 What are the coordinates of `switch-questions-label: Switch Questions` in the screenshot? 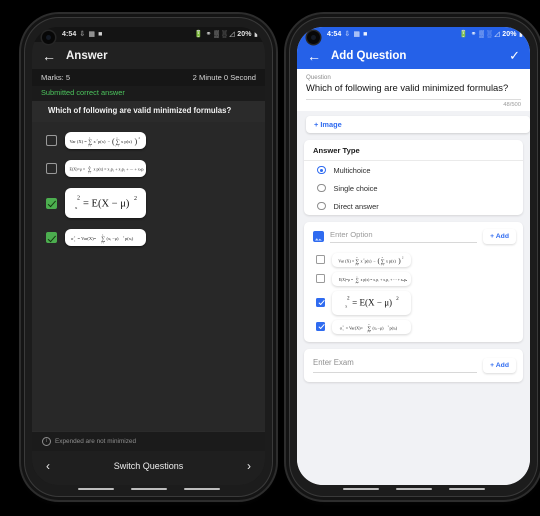 It's located at (149, 466).